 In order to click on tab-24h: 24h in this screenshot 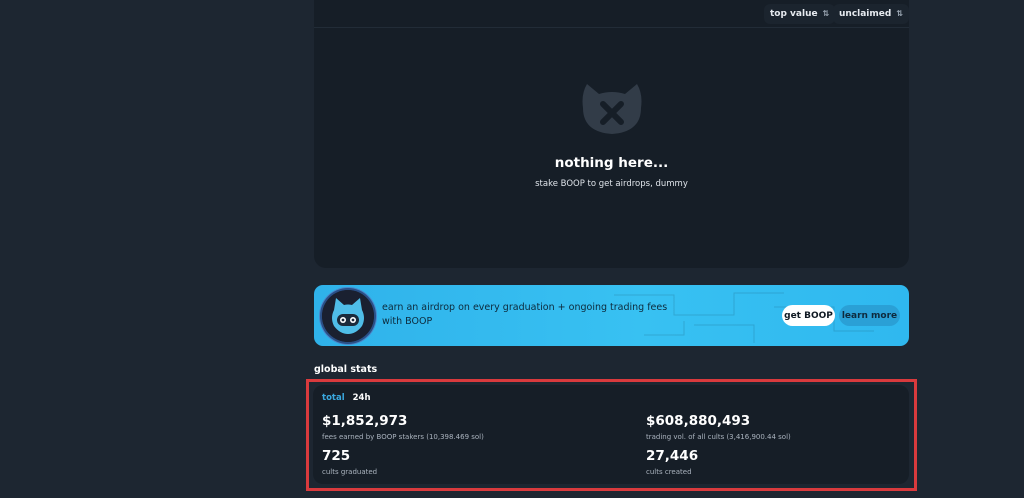, I will do `click(362, 398)`.